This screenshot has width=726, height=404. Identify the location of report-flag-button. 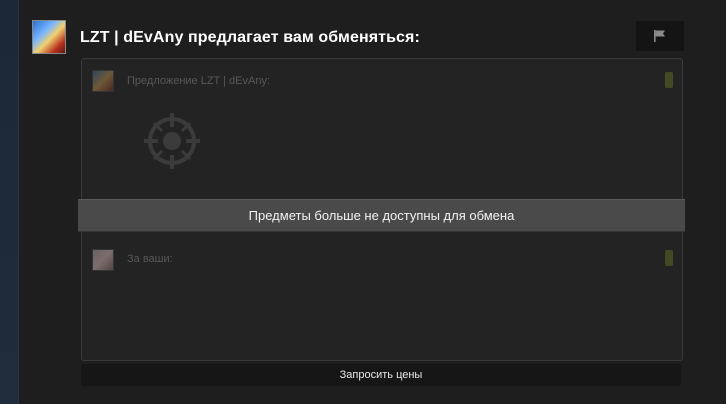
(660, 36).